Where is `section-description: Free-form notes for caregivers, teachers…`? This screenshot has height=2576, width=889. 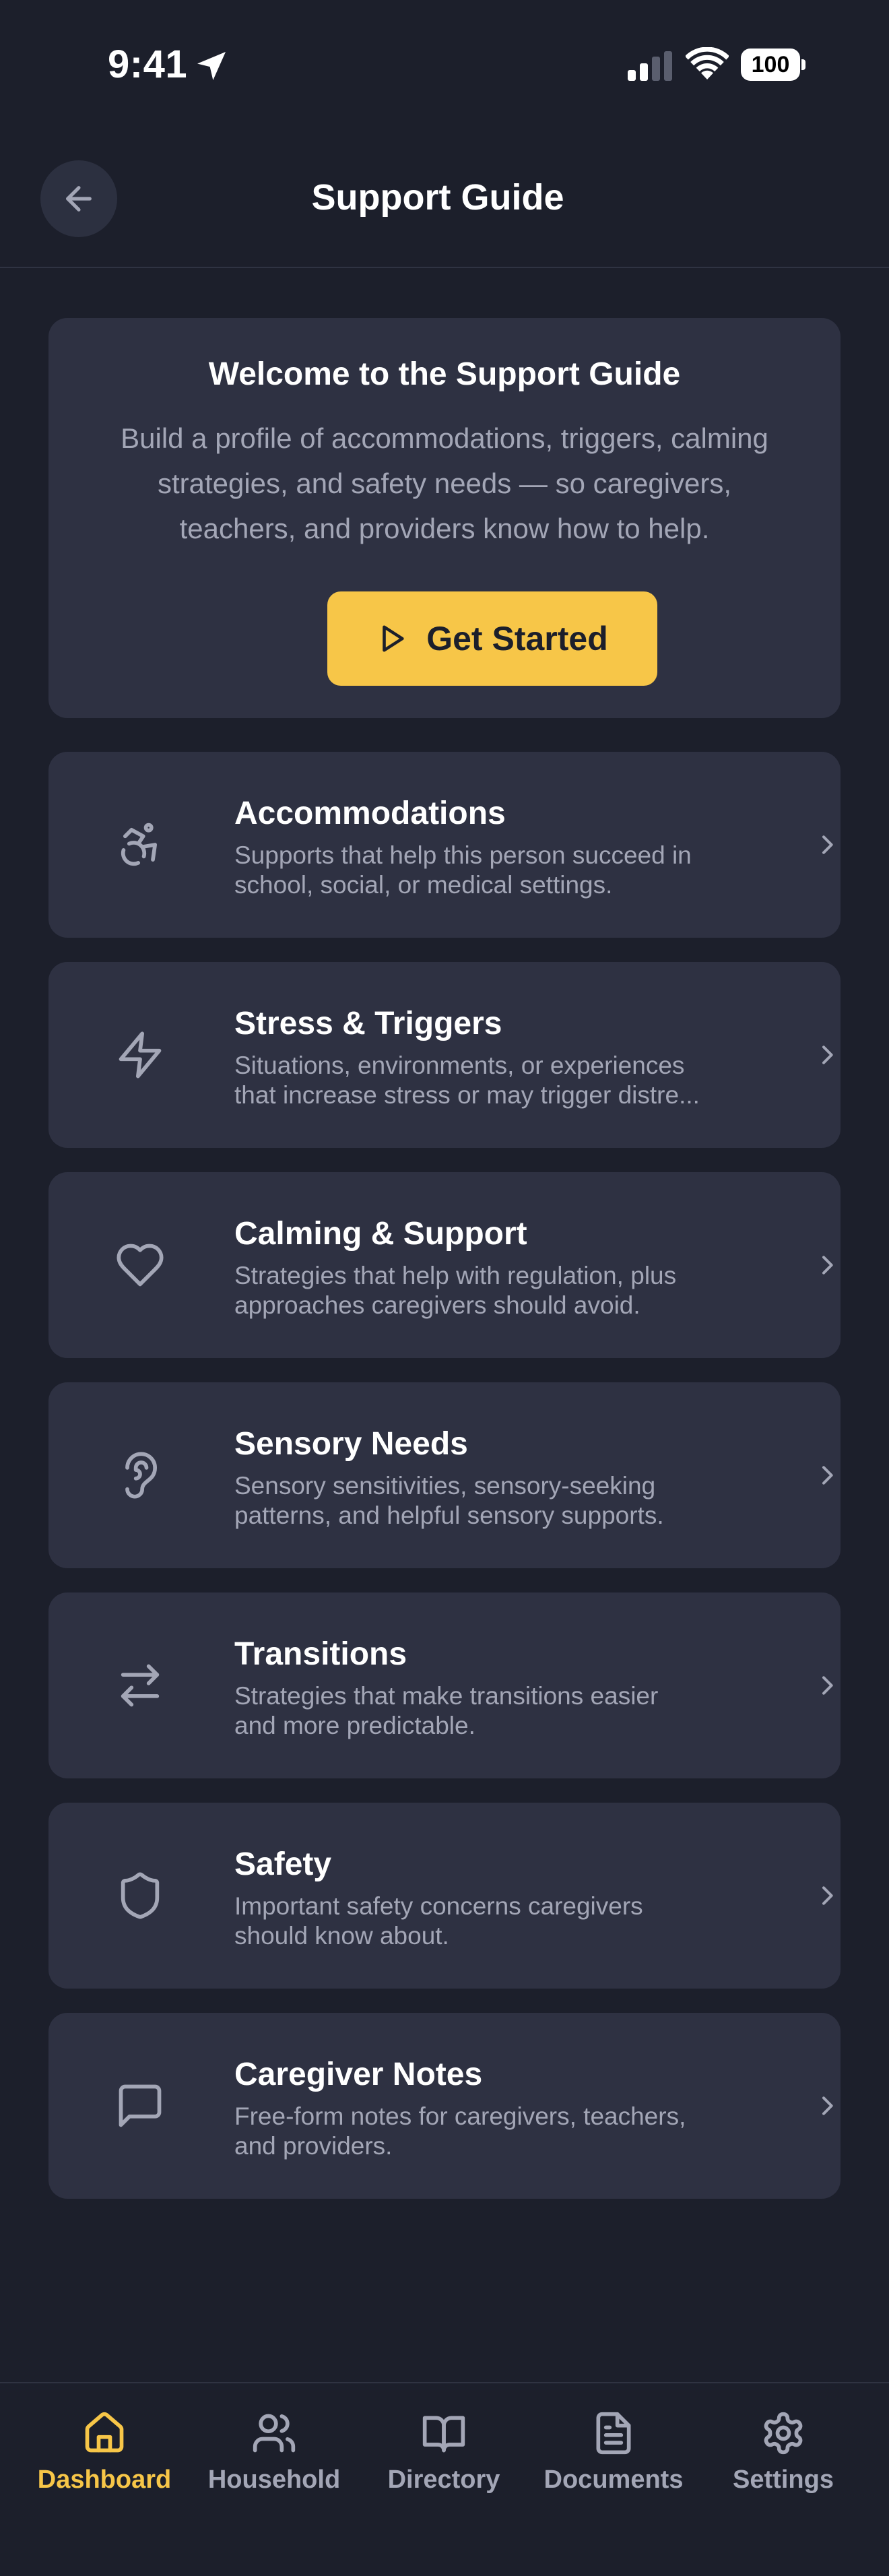
section-description: Free-form notes for caregivers, teachers… is located at coordinates (503, 2131).